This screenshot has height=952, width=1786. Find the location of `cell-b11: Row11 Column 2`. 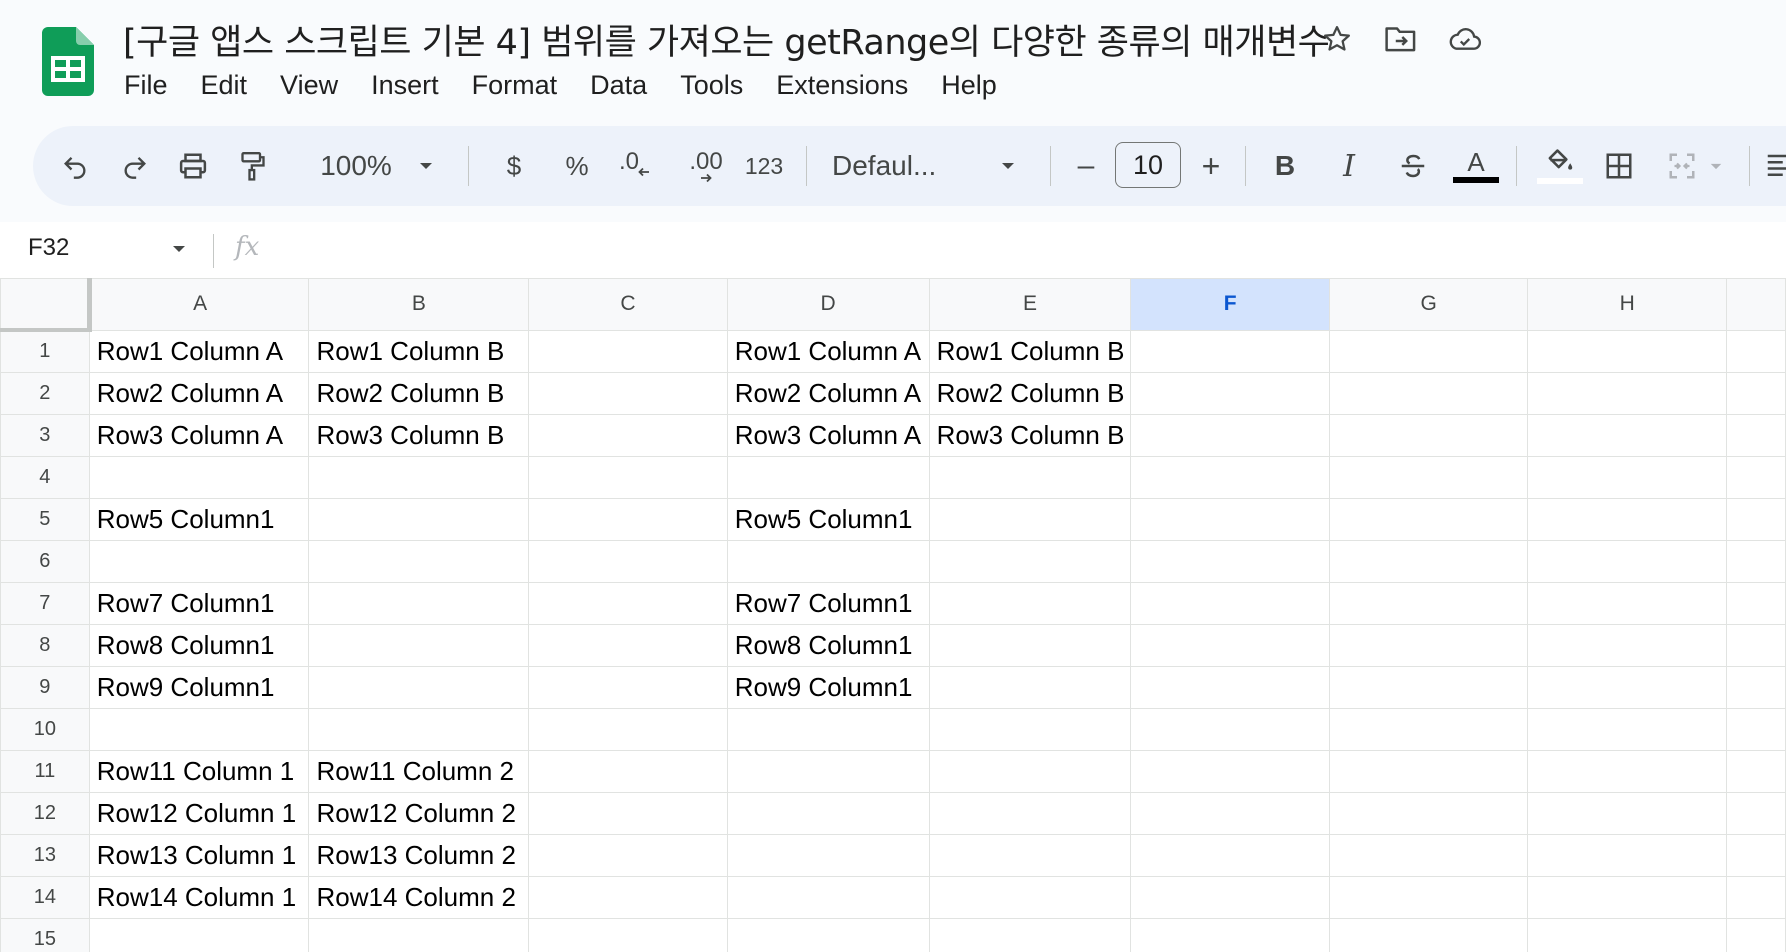

cell-b11: Row11 Column 2 is located at coordinates (419, 771).